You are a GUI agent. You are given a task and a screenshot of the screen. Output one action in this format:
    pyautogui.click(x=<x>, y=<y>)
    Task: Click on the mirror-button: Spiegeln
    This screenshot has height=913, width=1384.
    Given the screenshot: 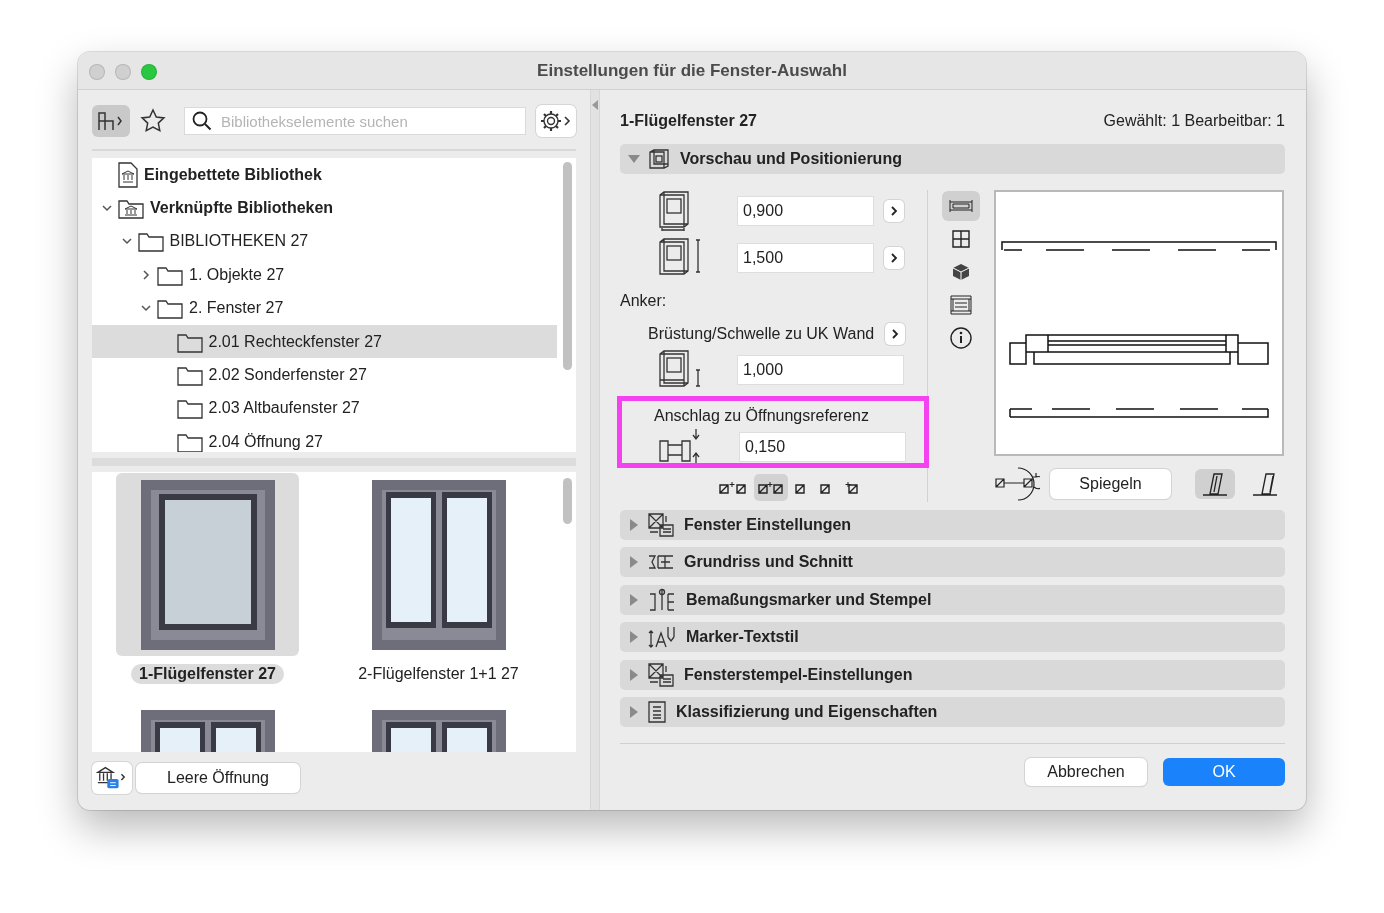 What is the action you would take?
    pyautogui.click(x=1110, y=483)
    